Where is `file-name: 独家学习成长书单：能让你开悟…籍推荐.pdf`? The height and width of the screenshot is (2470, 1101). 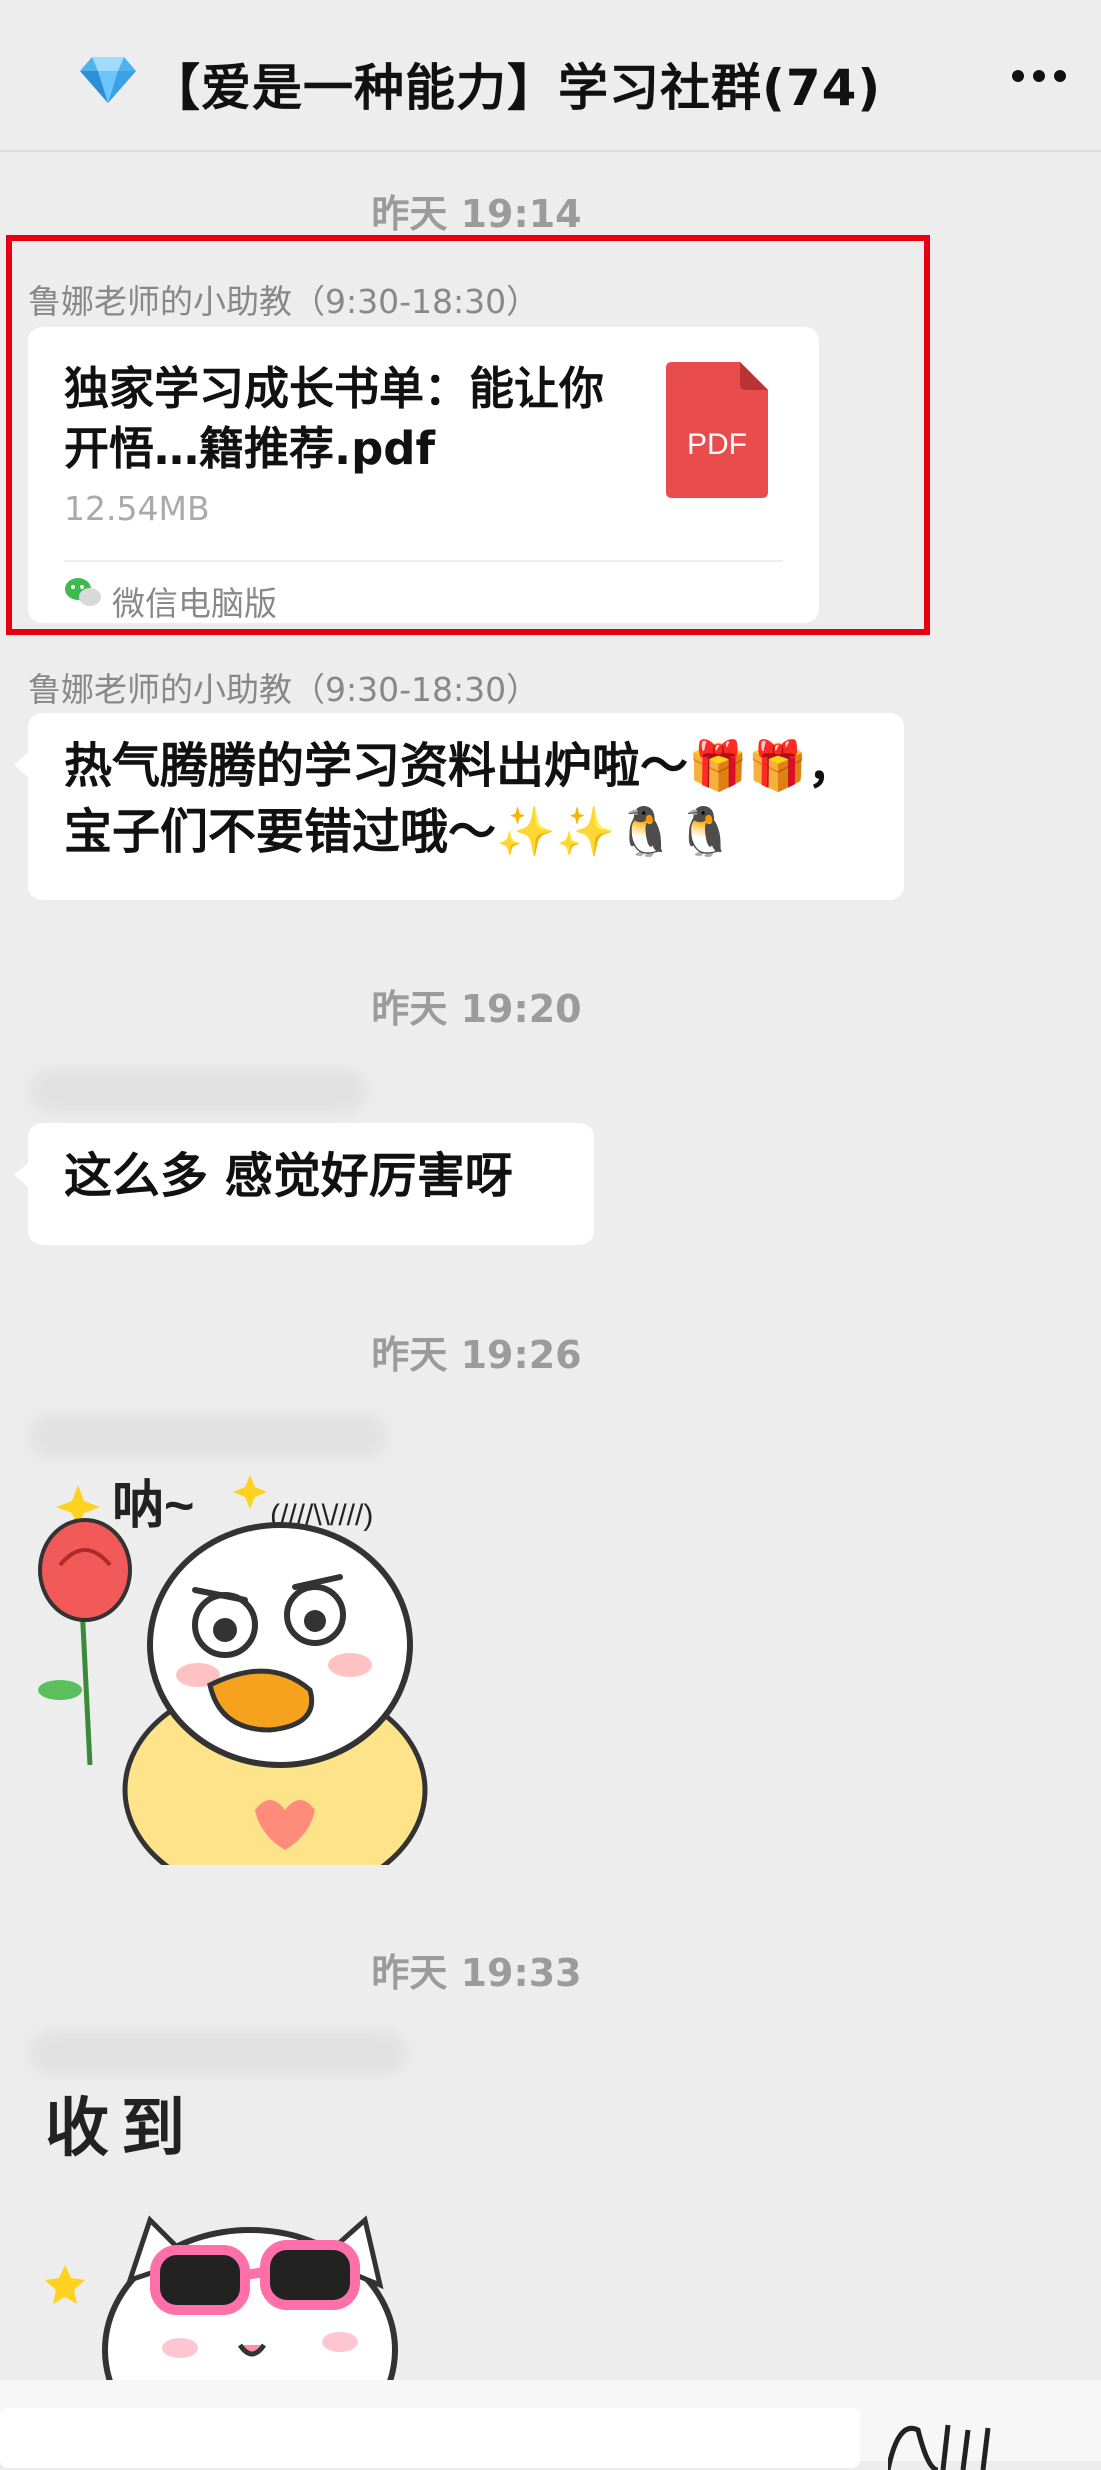 file-name: 独家学习成长书单：能让你开悟…籍推荐.pdf is located at coordinates (334, 418).